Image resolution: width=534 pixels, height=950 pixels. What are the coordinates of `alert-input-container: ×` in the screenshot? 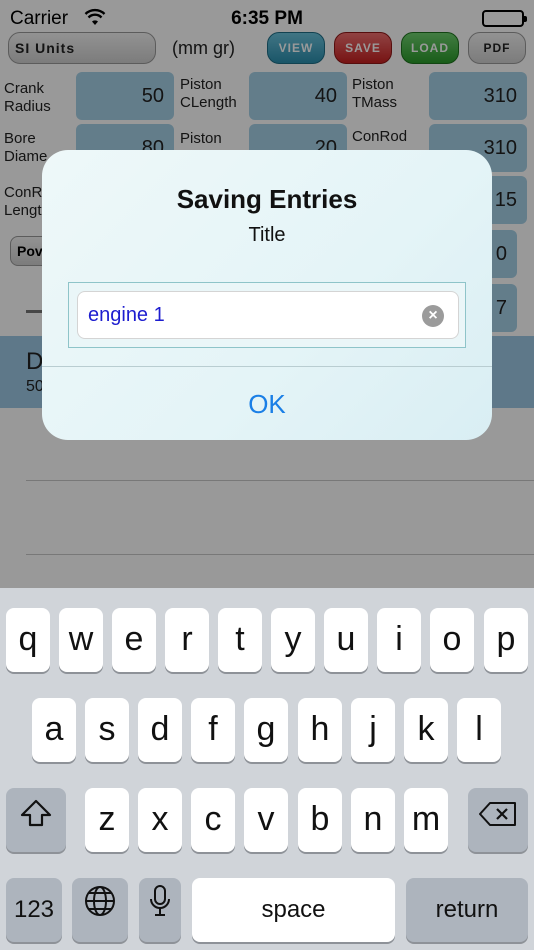 It's located at (267, 315).